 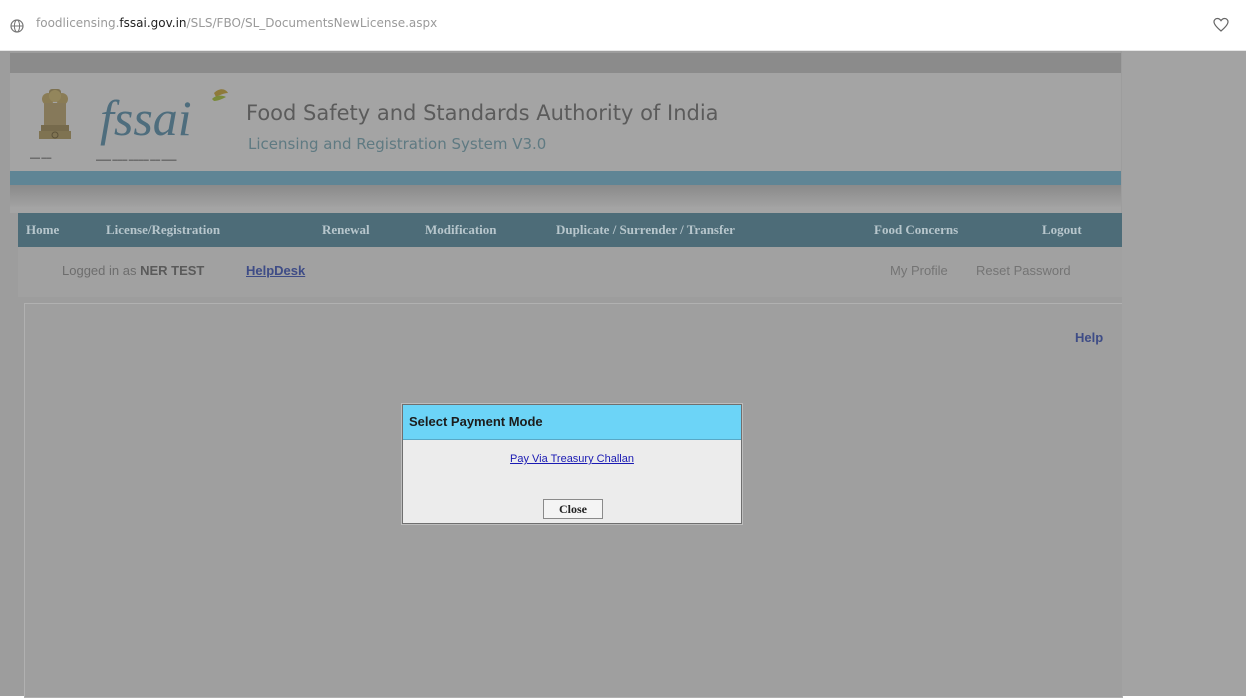 What do you see at coordinates (1062, 230) in the screenshot?
I see `nav-logout: Logout` at bounding box center [1062, 230].